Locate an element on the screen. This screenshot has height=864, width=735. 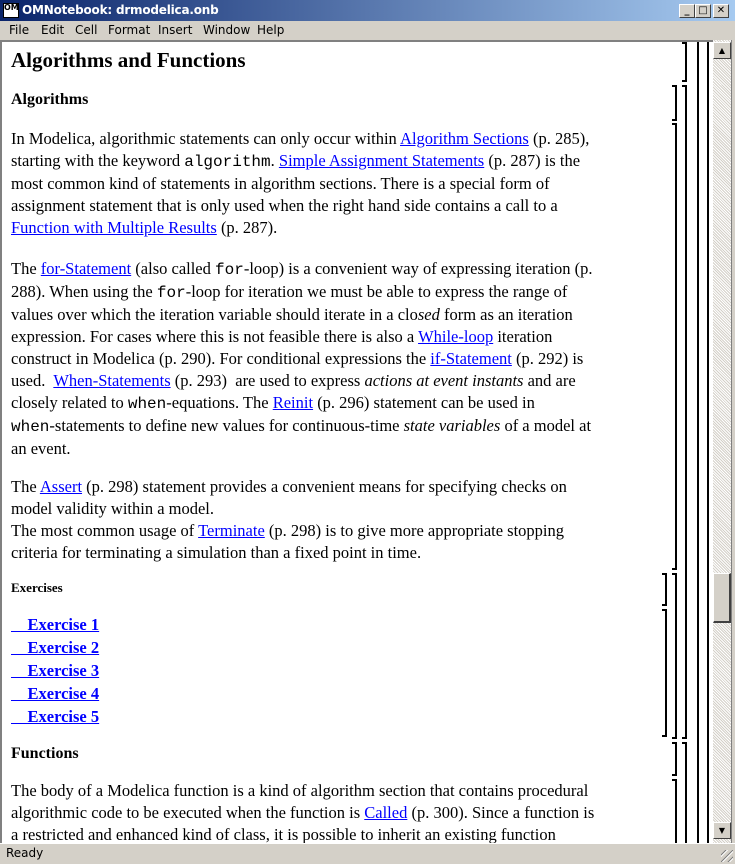
arrow-up-icon: ▲ is located at coordinates (722, 50).